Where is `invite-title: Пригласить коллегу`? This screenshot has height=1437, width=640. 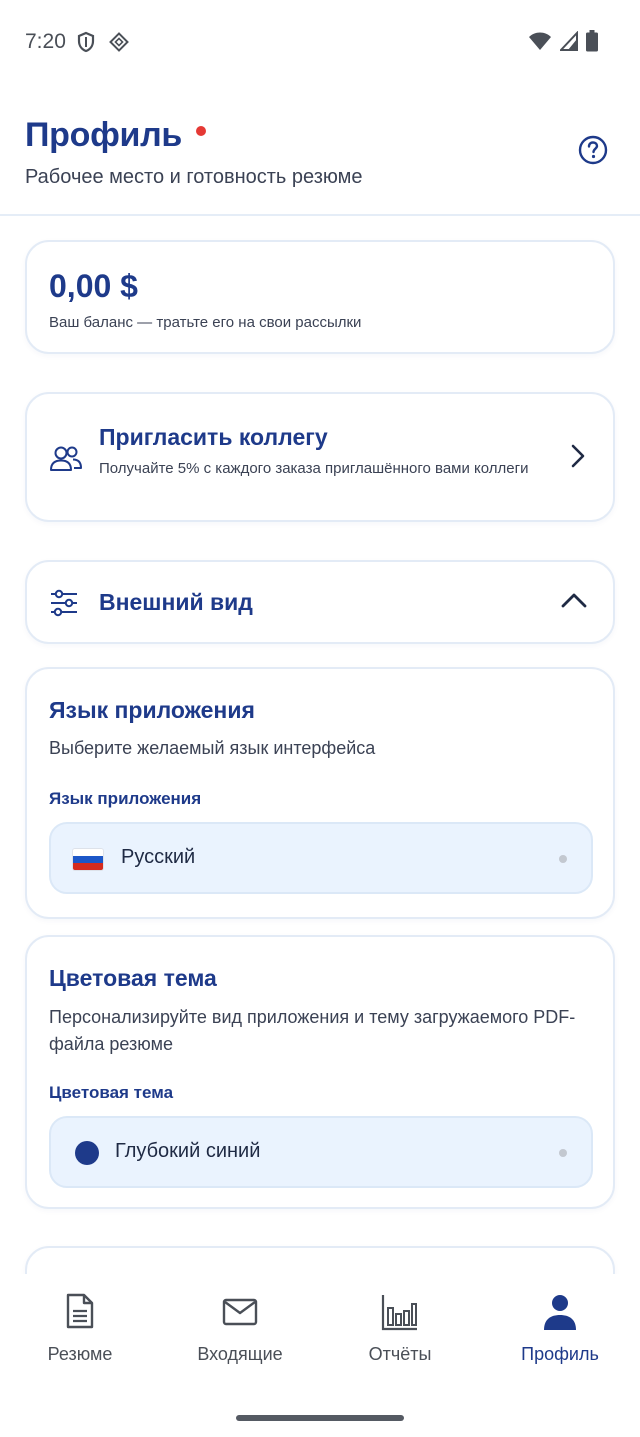
invite-title: Пригласить коллегу is located at coordinates (213, 437).